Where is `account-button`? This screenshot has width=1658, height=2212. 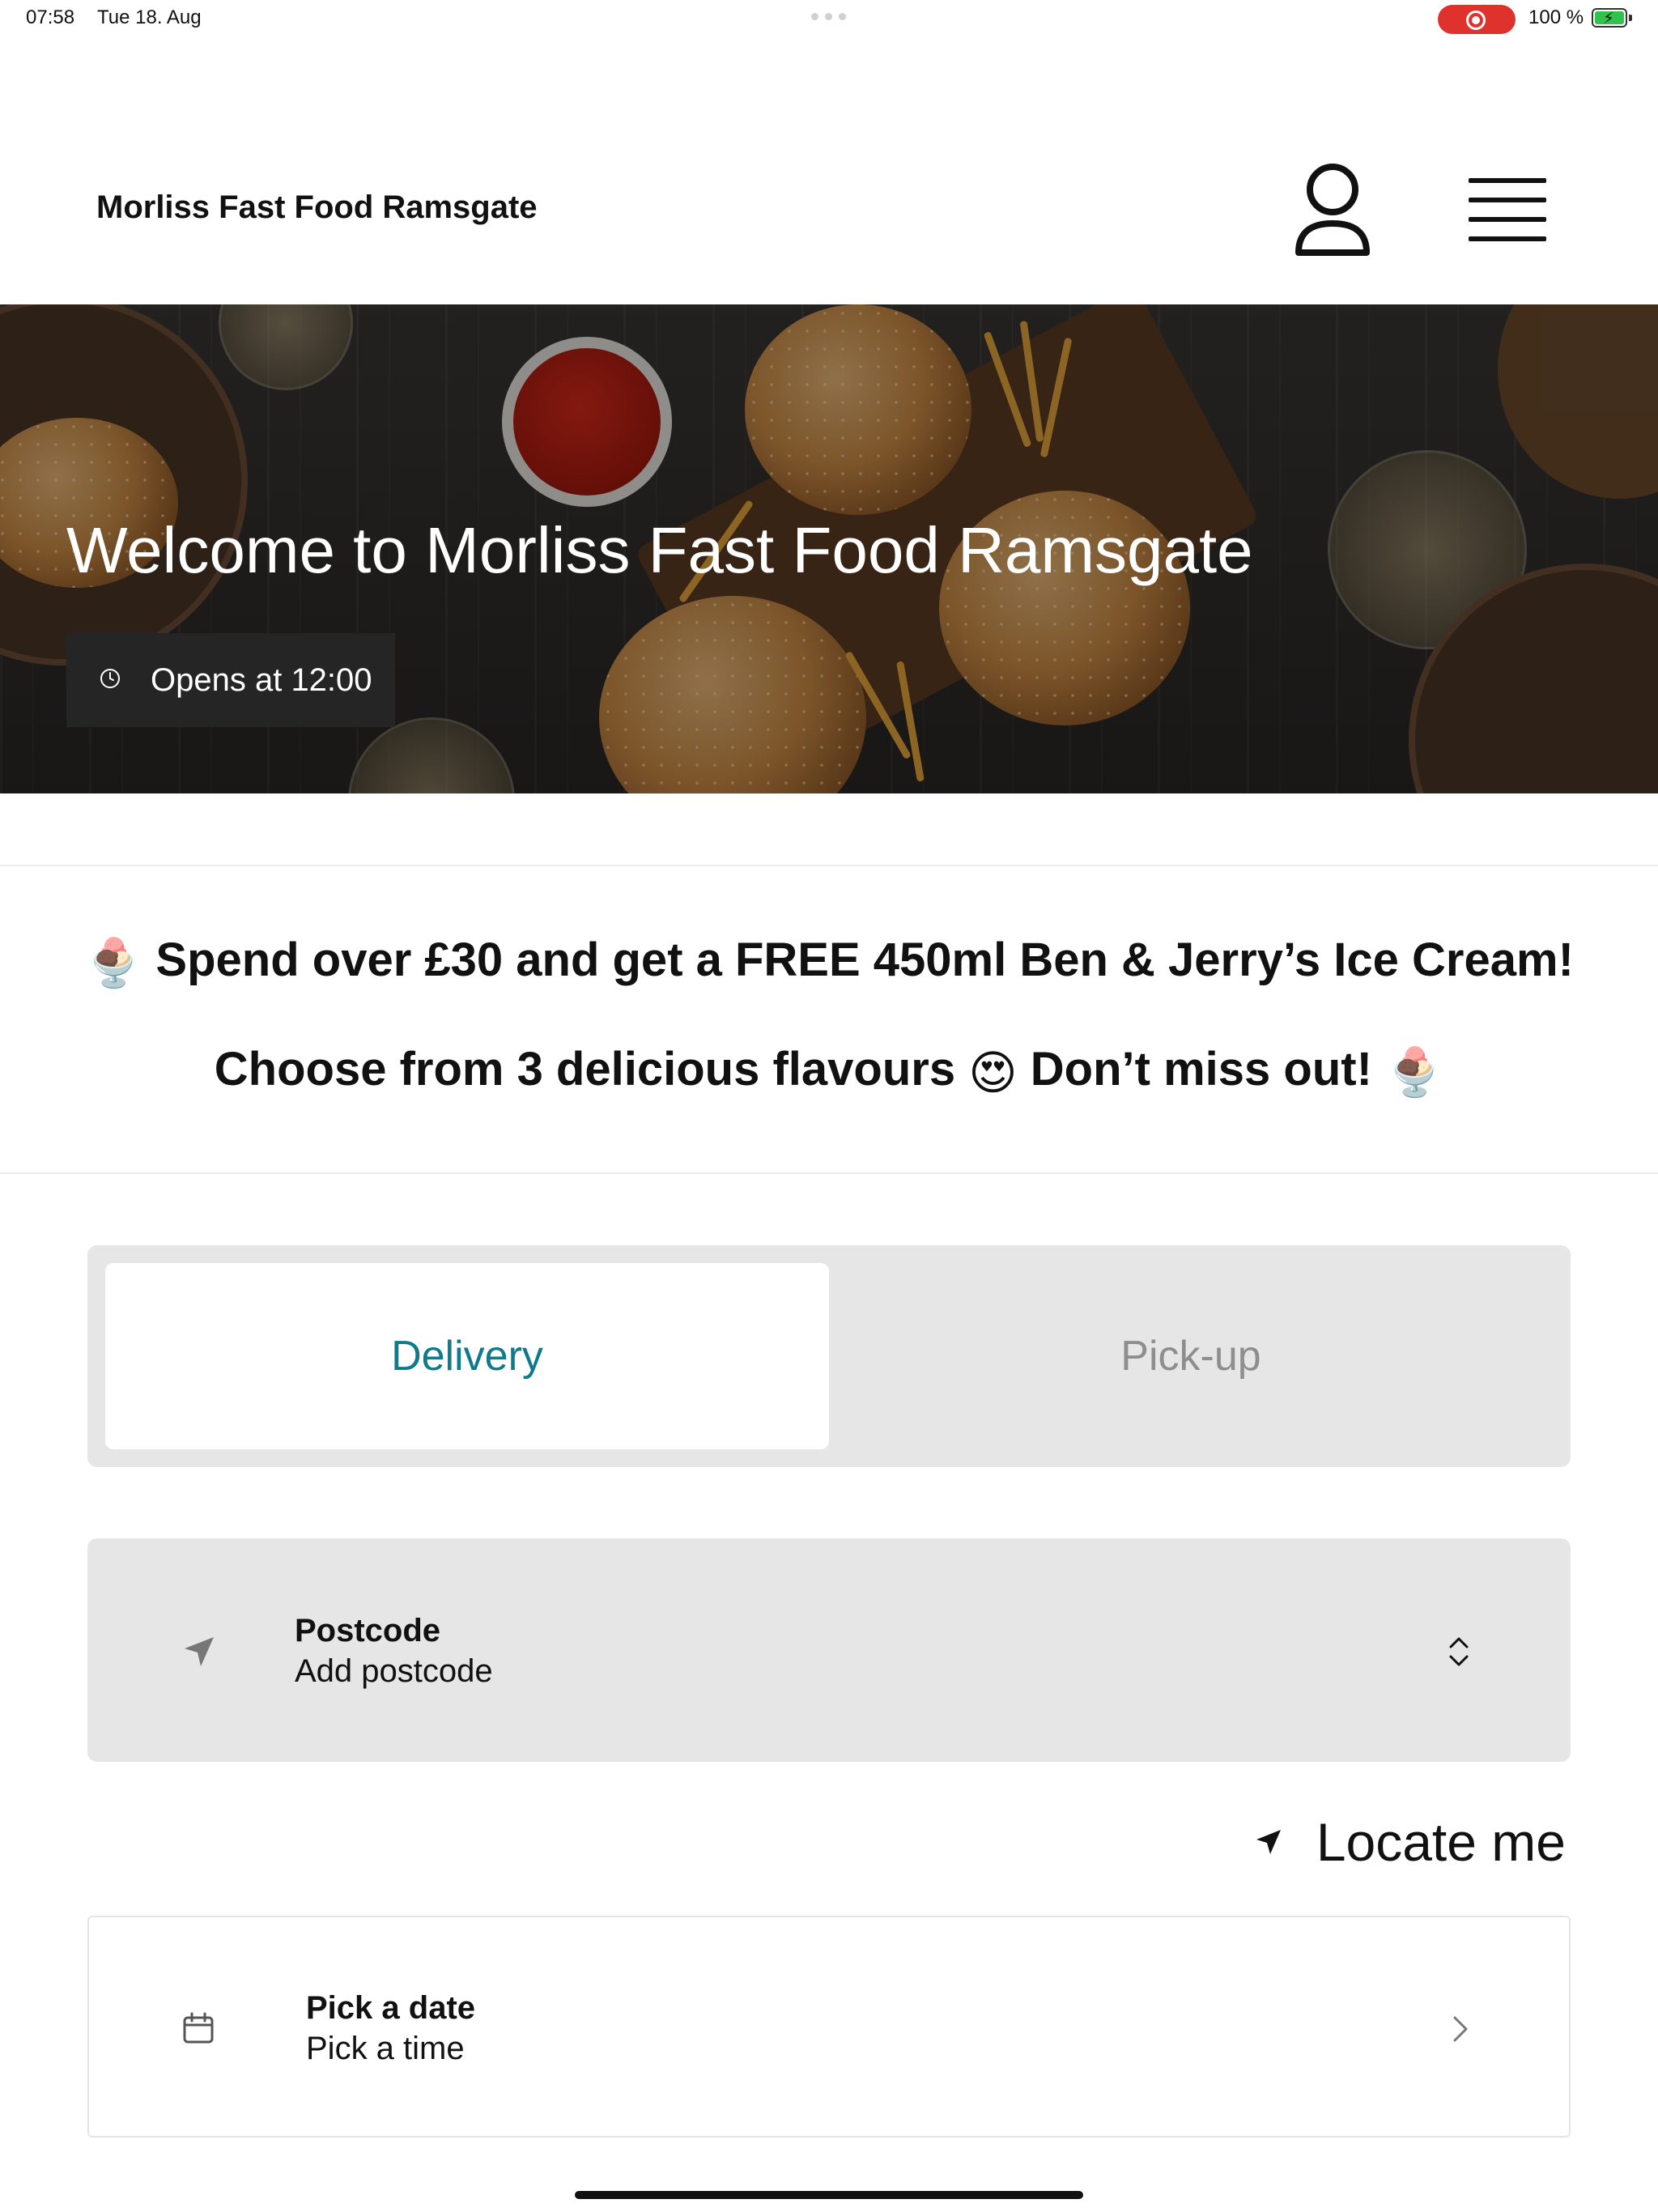
account-button is located at coordinates (1332, 211).